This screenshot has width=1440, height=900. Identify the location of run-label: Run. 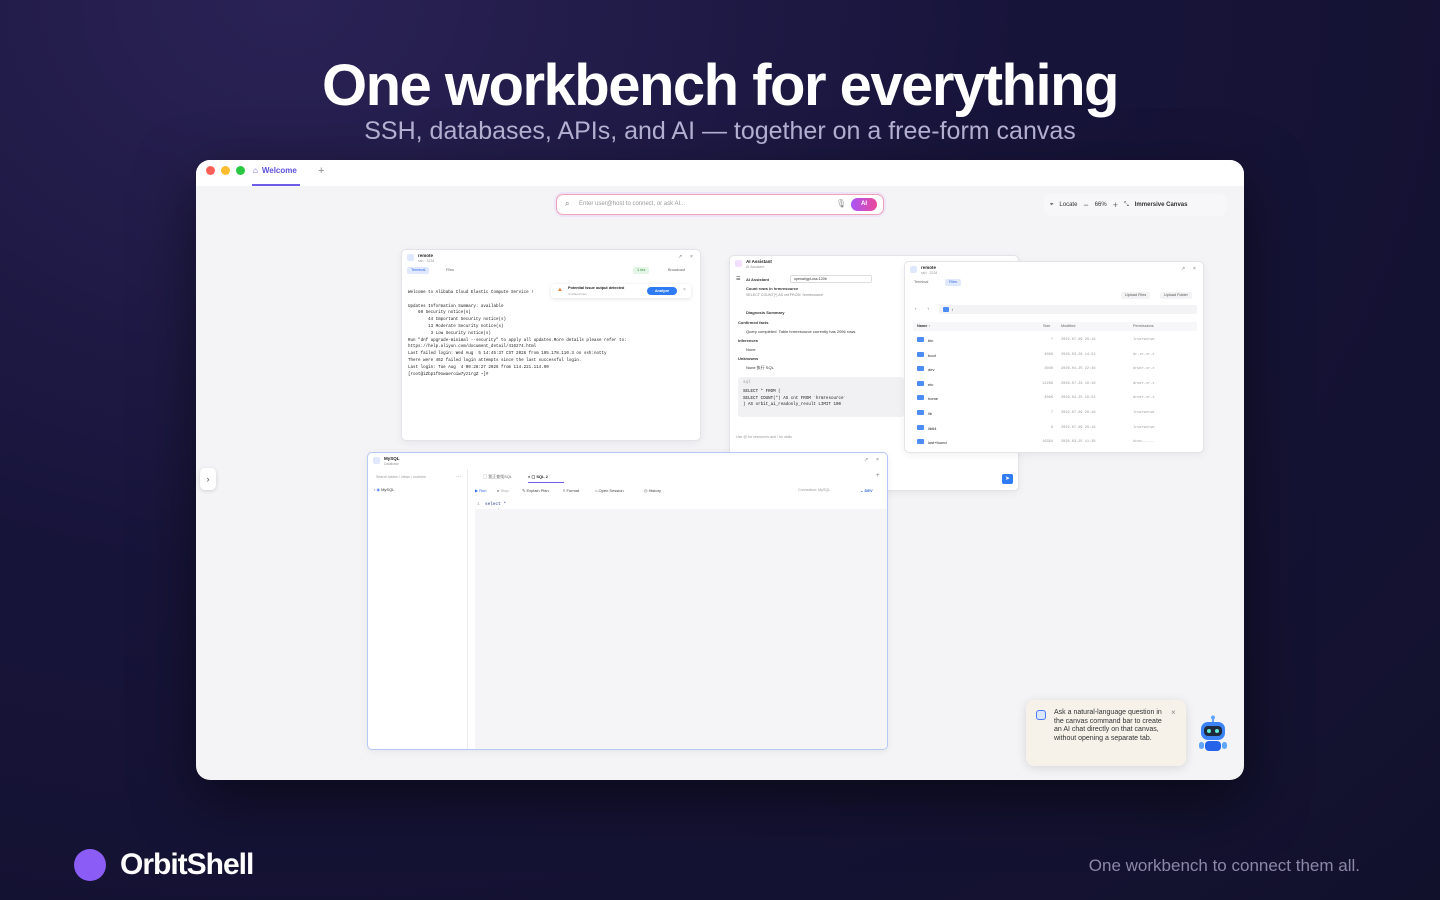
(483, 490).